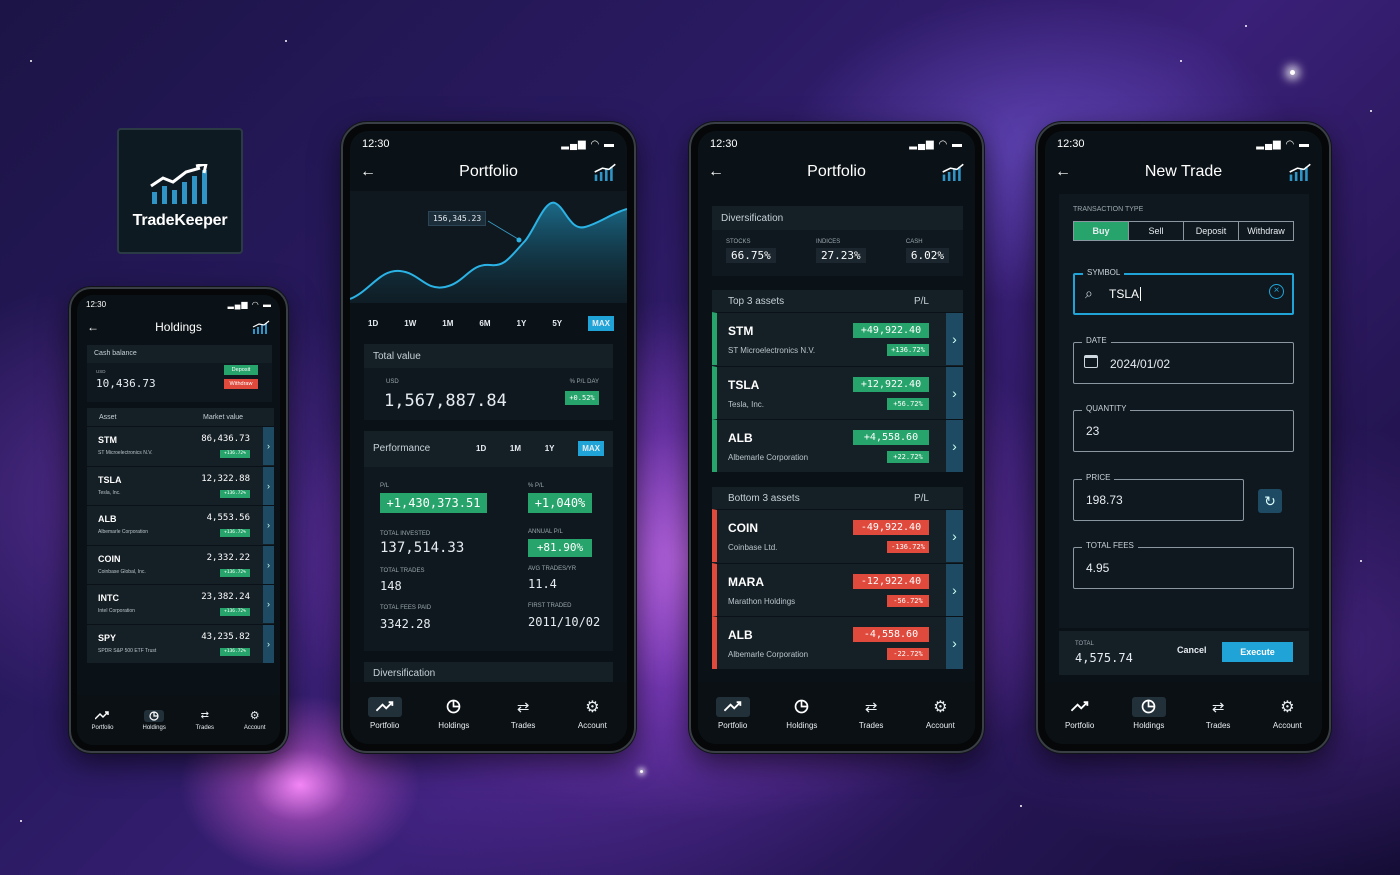  What do you see at coordinates (908, 600) in the screenshot?
I see `pct-badge: -56.72%` at bounding box center [908, 600].